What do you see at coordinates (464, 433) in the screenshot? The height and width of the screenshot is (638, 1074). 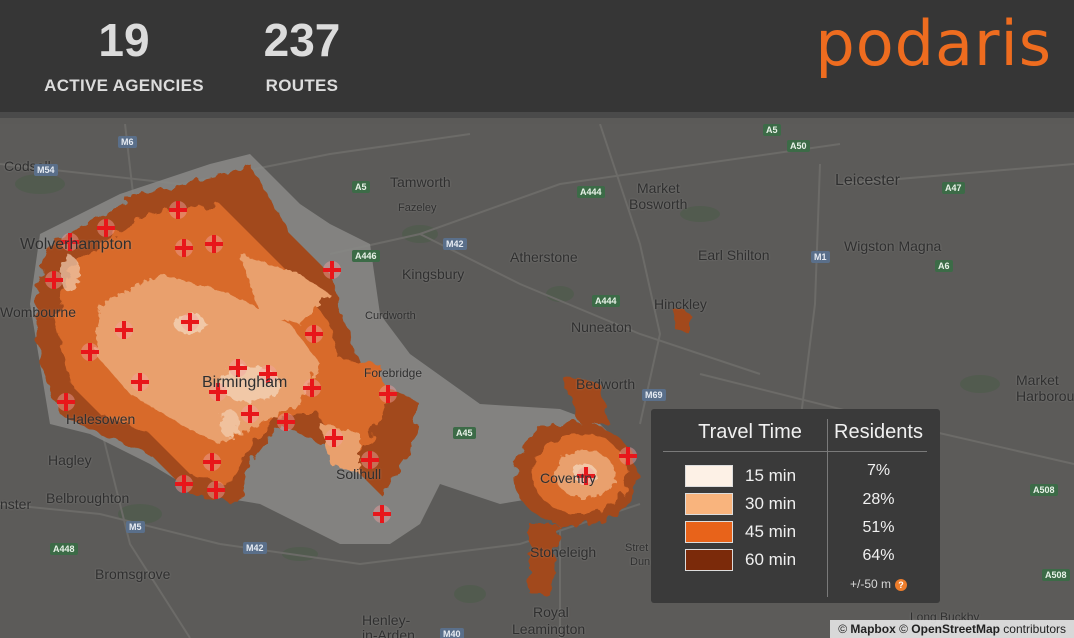 I see `road-shield: A45` at bounding box center [464, 433].